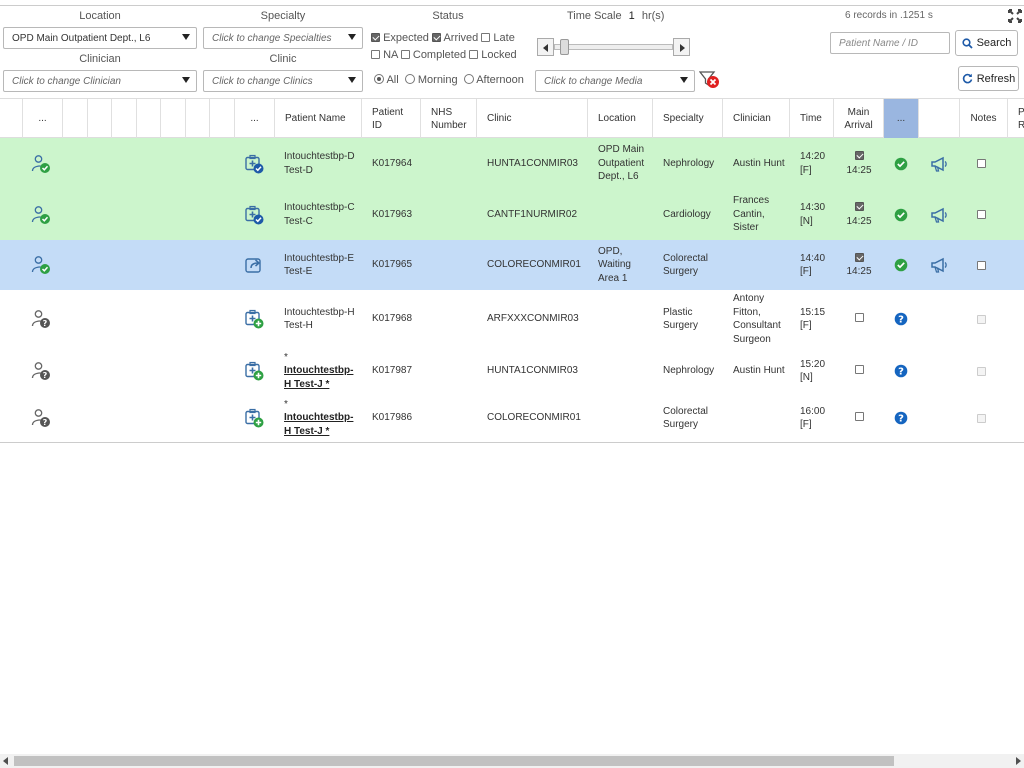  What do you see at coordinates (614, 264) in the screenshot?
I see `location-value: OPD, Waiting Area 1` at bounding box center [614, 264].